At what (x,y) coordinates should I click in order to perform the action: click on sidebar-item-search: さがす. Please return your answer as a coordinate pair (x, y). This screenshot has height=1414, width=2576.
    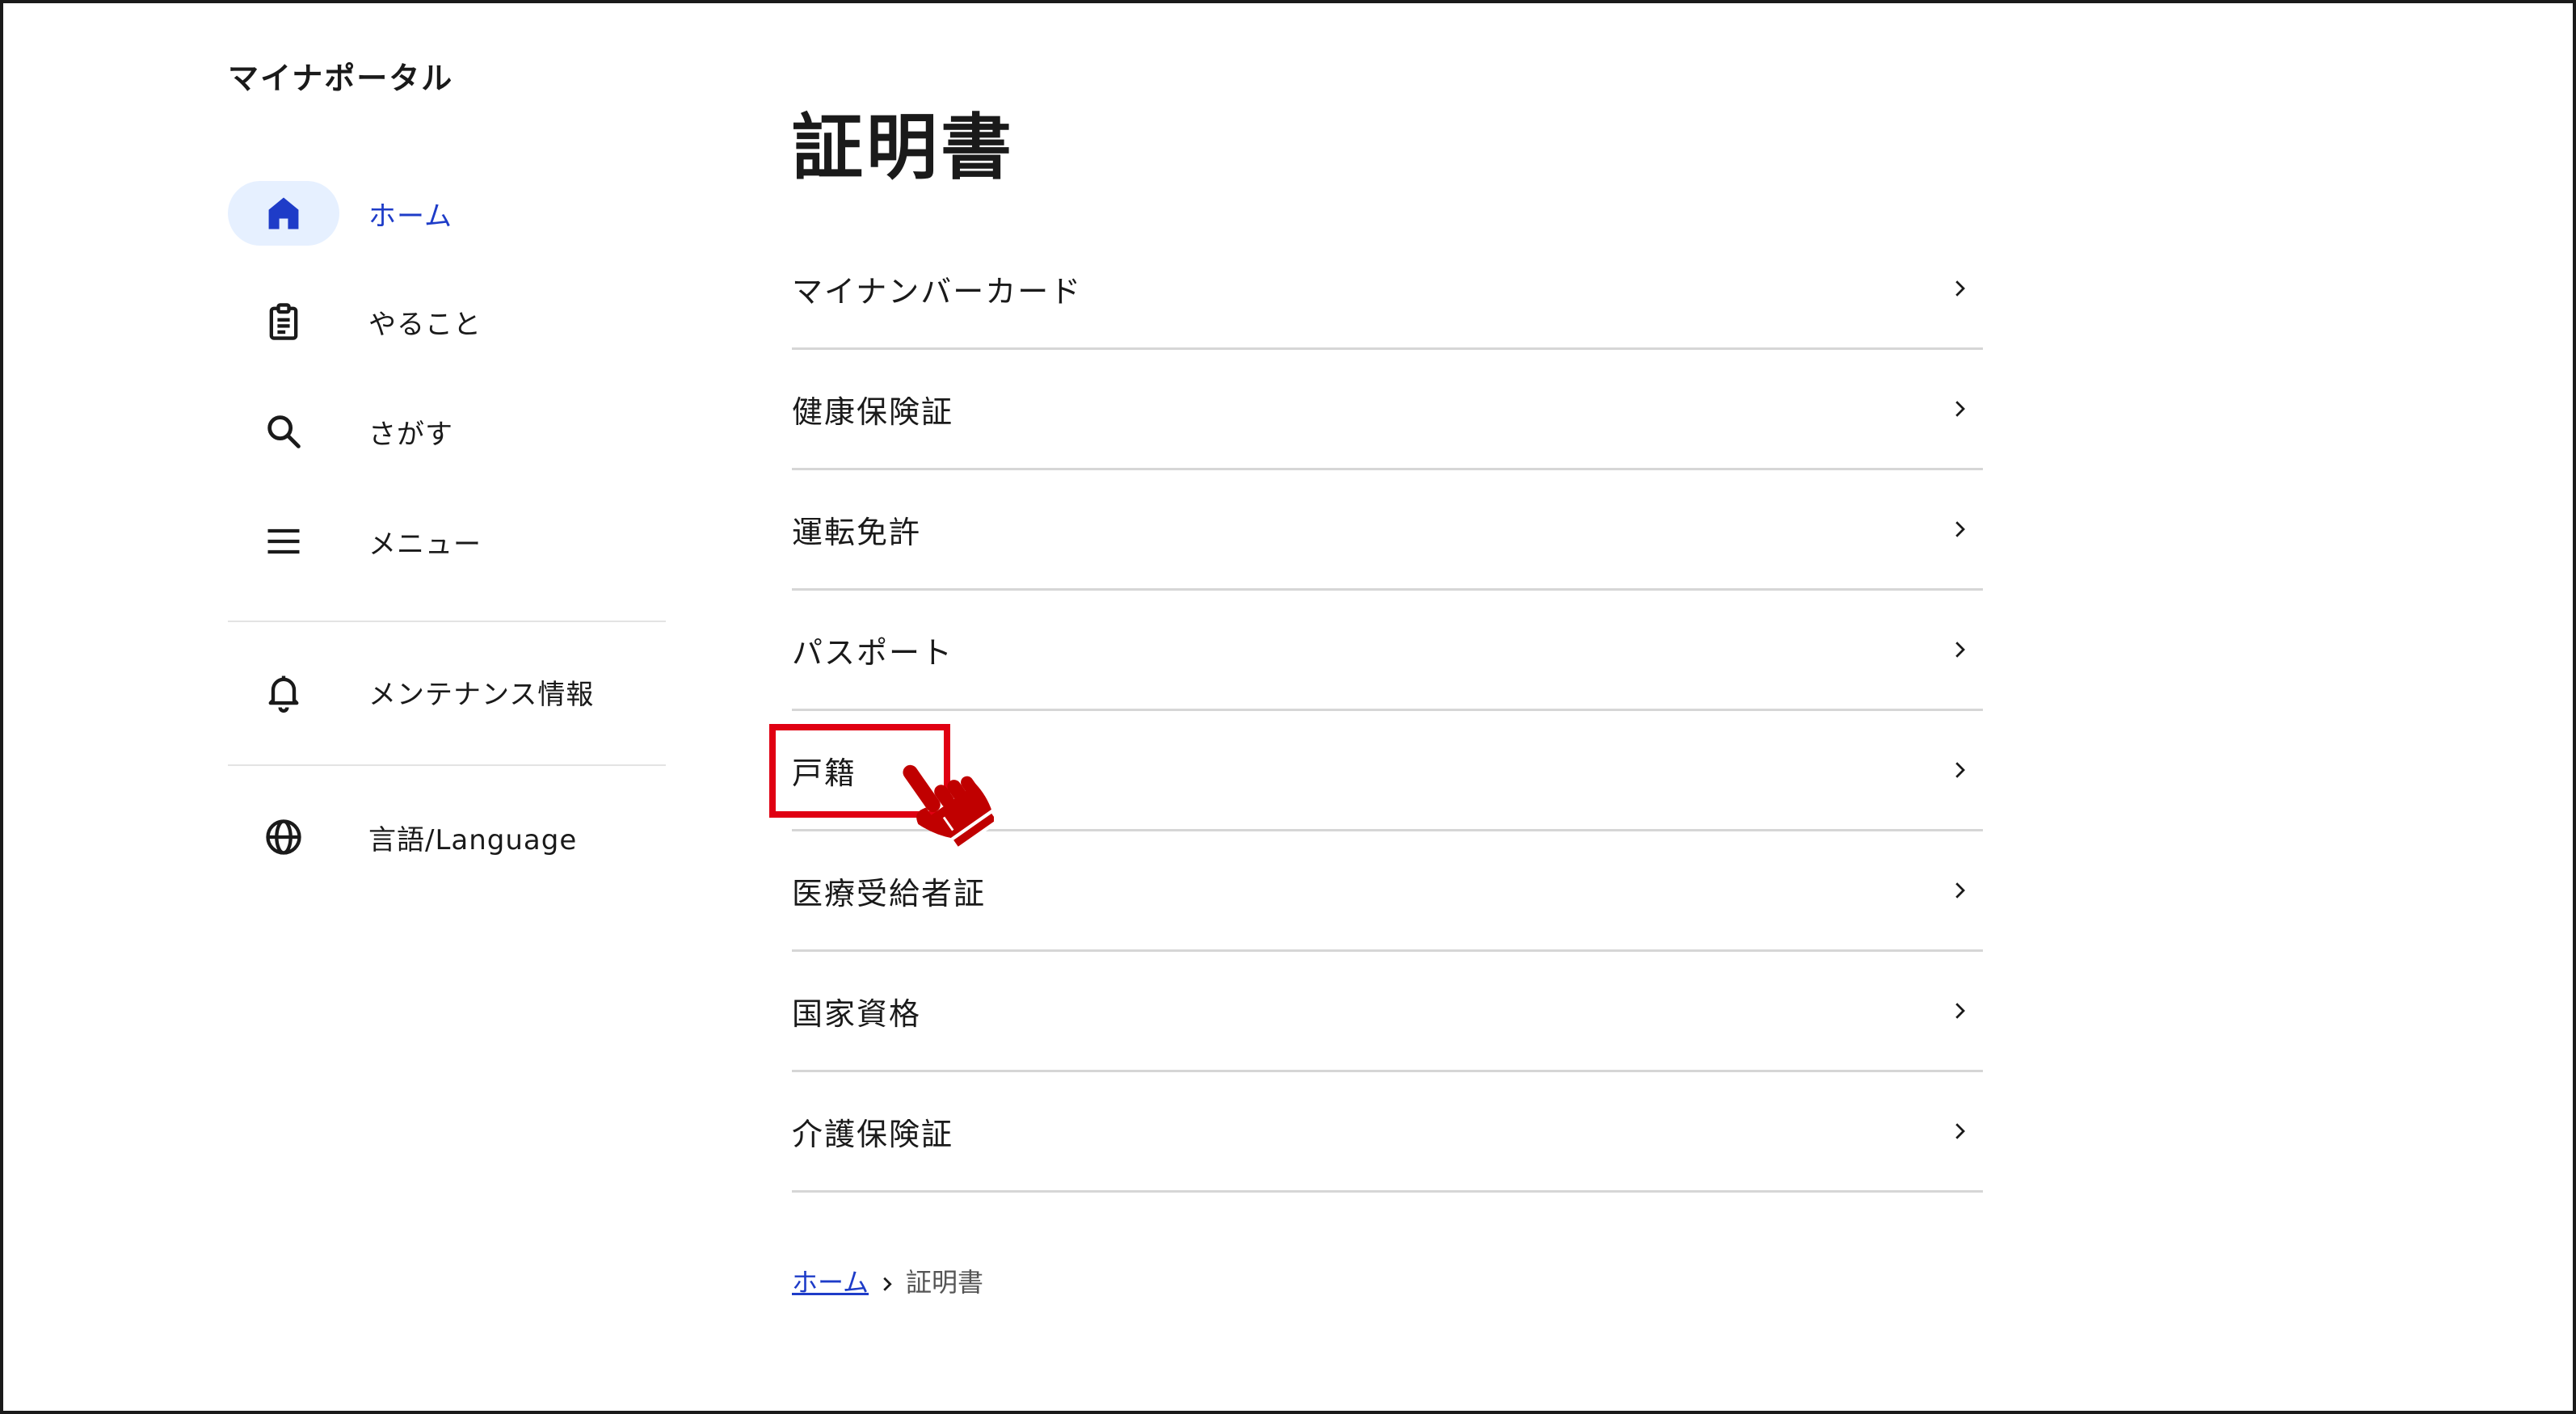
    Looking at the image, I should click on (446, 432).